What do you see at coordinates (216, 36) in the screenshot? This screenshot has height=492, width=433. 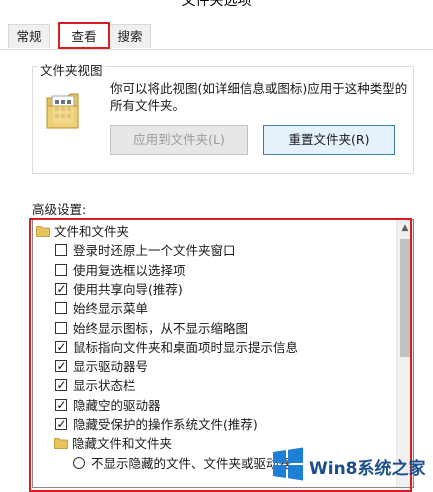 I see `tab-strip: 常规 查看 搜索` at bounding box center [216, 36].